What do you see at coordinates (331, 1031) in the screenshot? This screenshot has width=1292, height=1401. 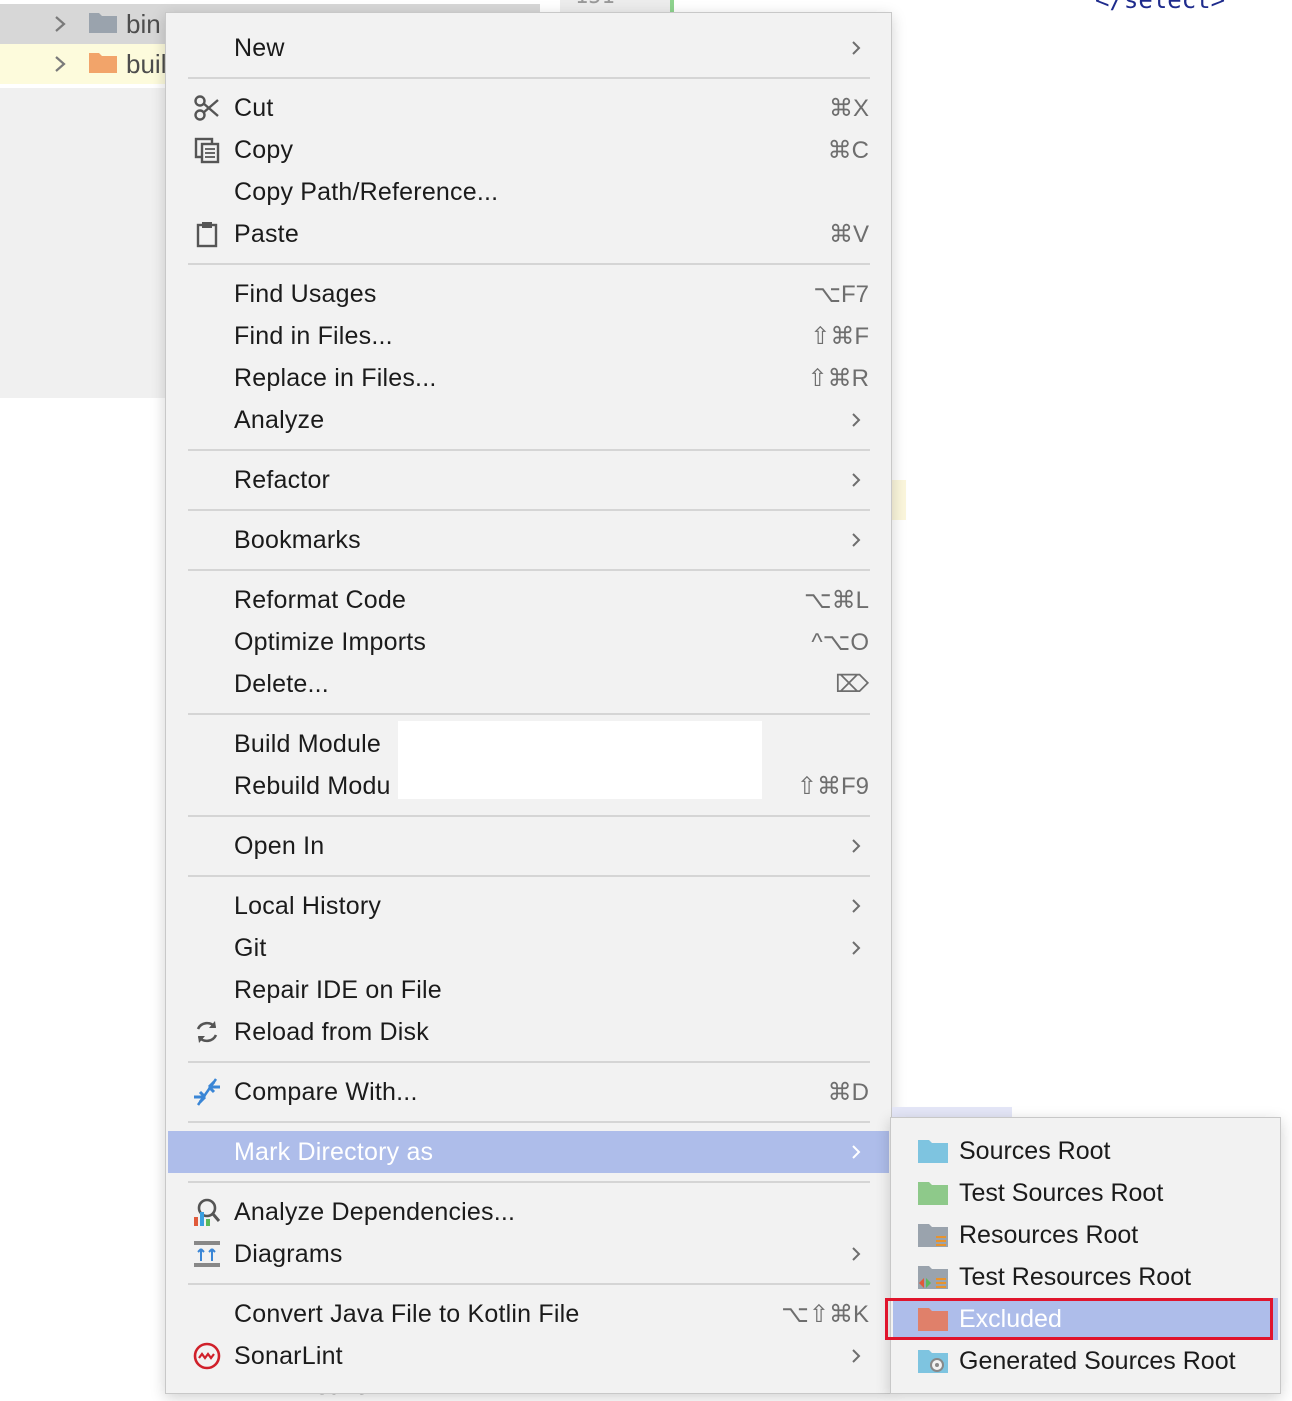 I see `menu-item-label: Reload from Disk` at bounding box center [331, 1031].